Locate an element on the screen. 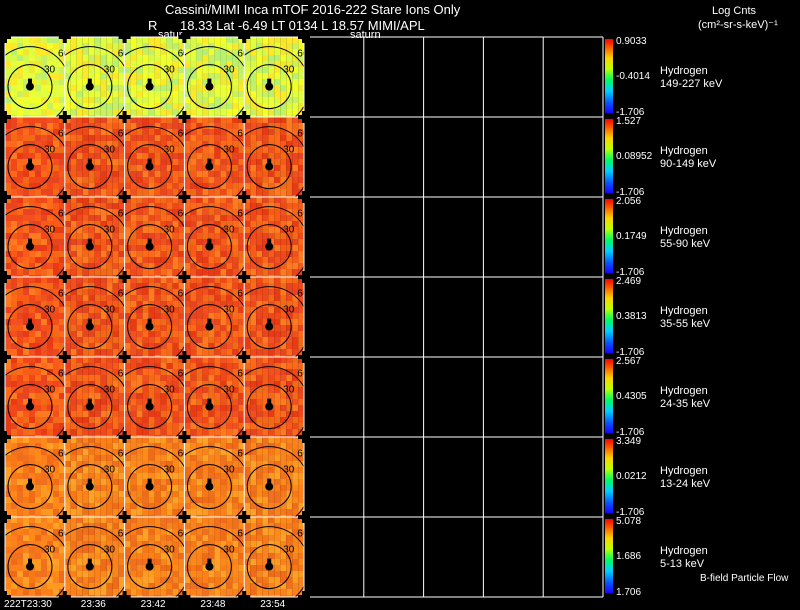 This screenshot has height=610, width=800. row-energy-label: 5-13 keV is located at coordinates (682, 564).